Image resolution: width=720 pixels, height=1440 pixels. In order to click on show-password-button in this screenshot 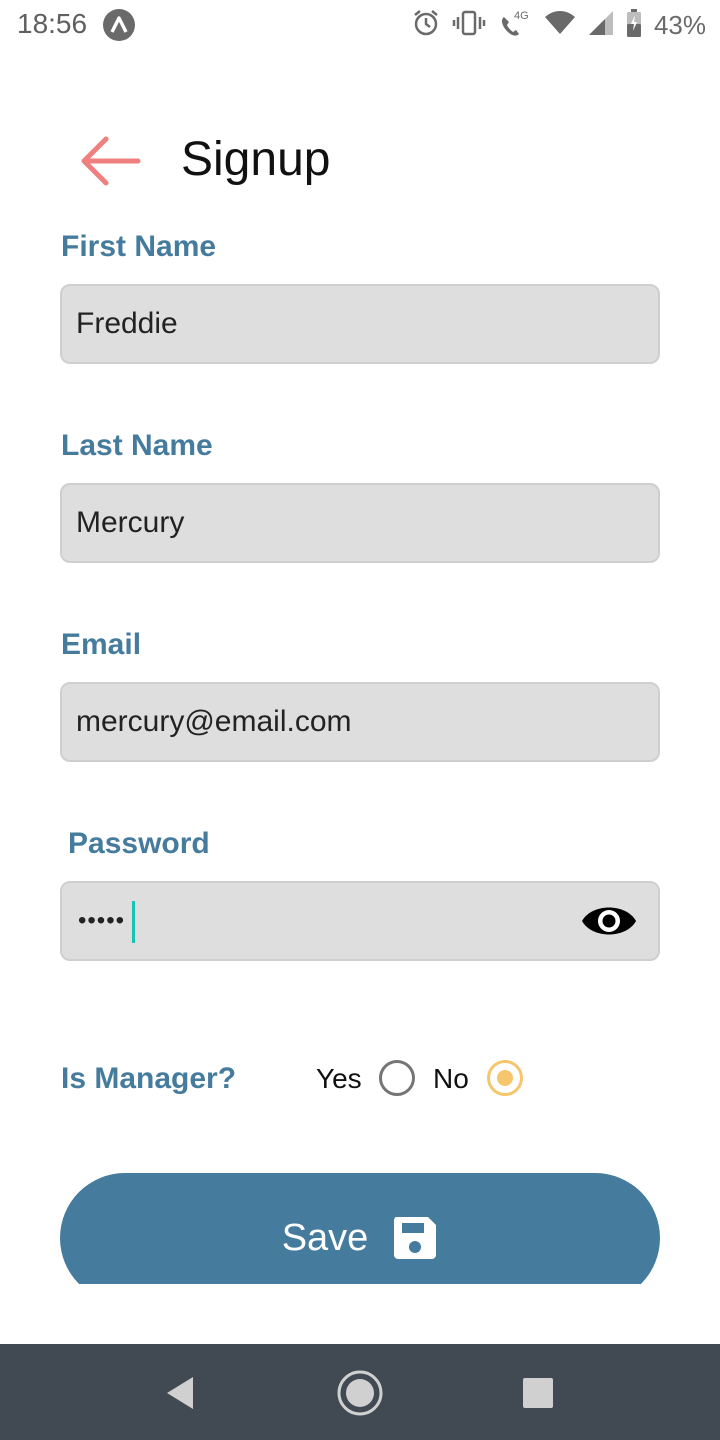, I will do `click(609, 921)`.